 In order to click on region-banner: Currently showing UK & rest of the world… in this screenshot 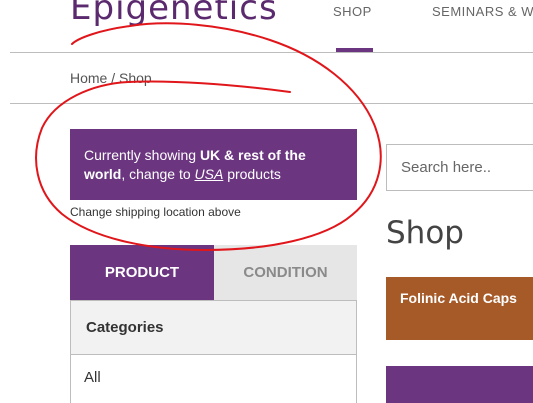, I will do `click(213, 164)`.